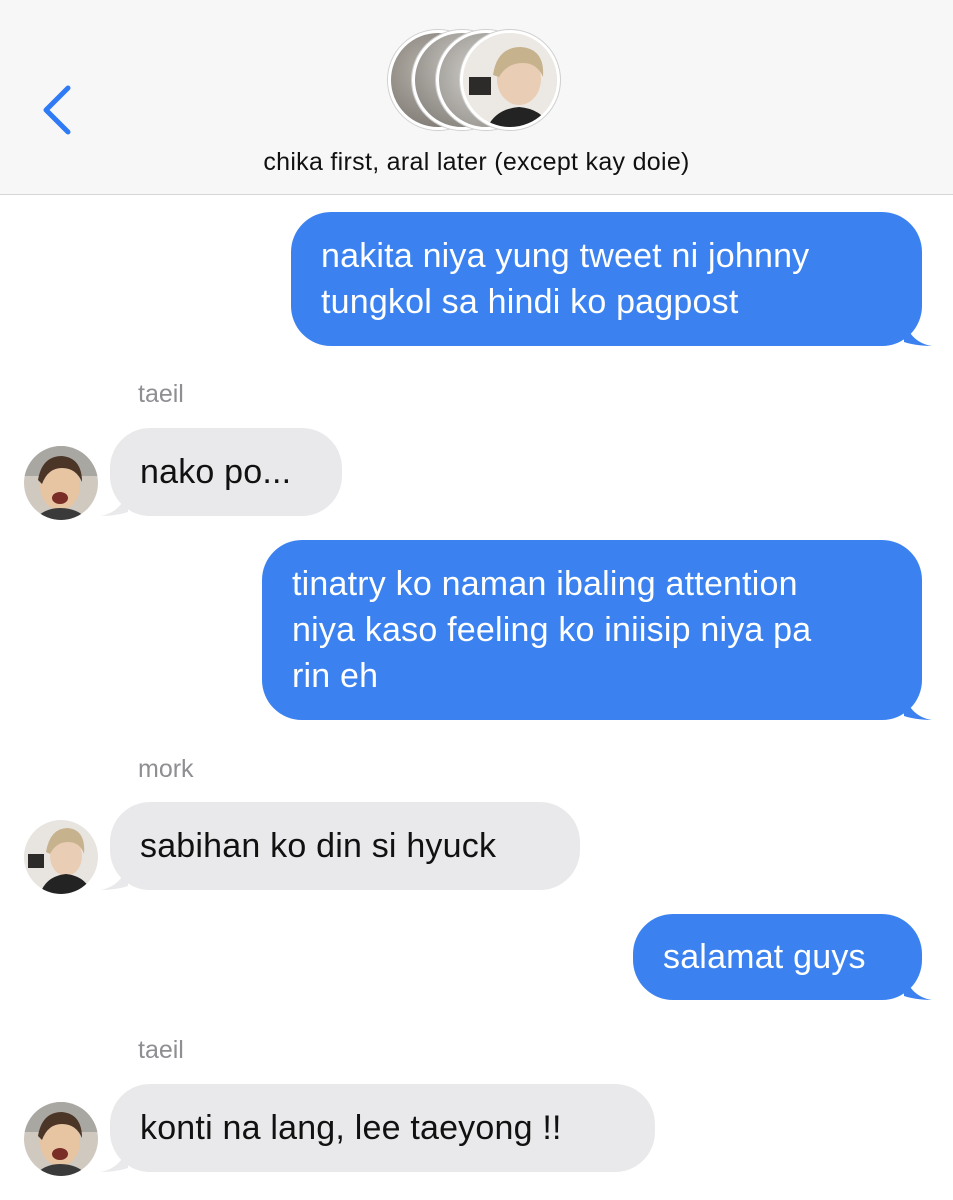  What do you see at coordinates (530, 302) in the screenshot?
I see `message-text-line: tungkol sa hindi ko pagpost` at bounding box center [530, 302].